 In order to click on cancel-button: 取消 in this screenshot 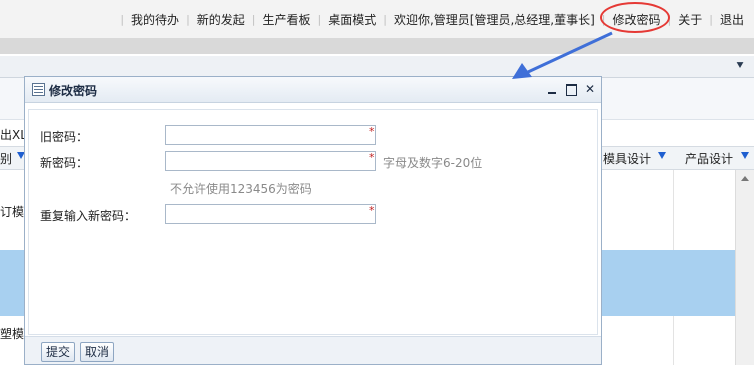, I will do `click(97, 352)`.